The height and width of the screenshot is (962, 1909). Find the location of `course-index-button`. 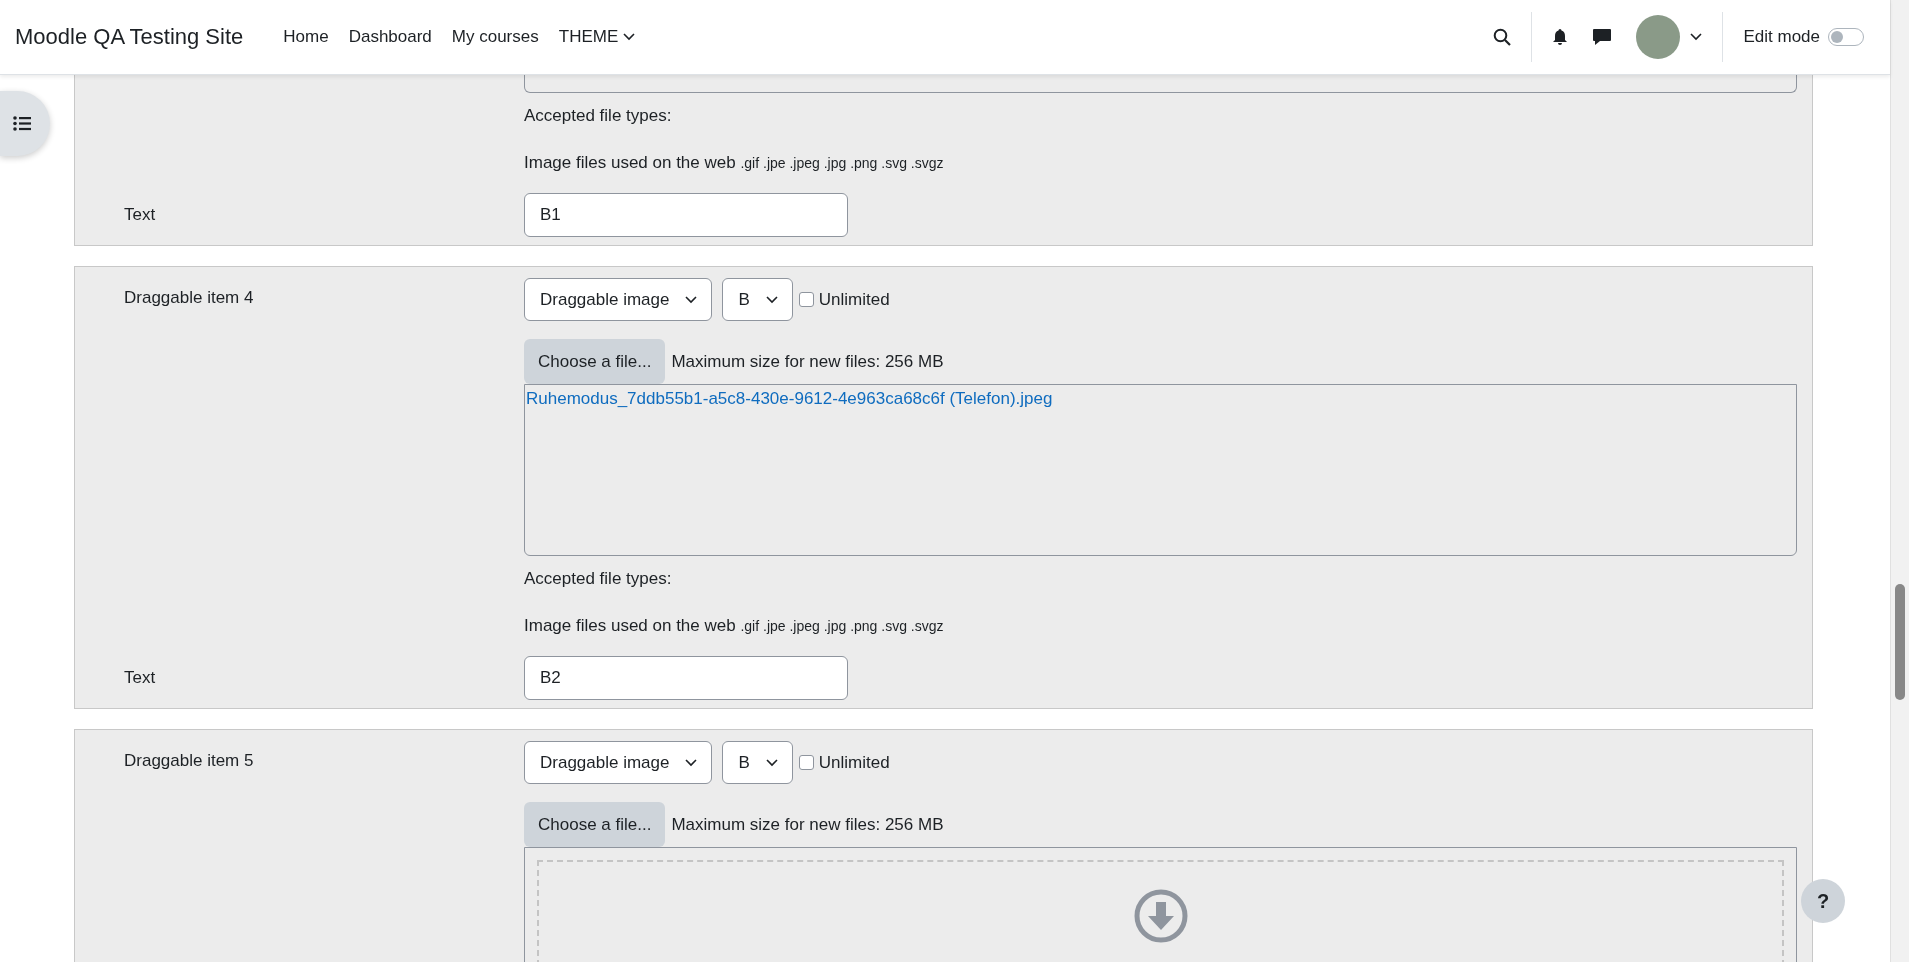

course-index-button is located at coordinates (25, 123).